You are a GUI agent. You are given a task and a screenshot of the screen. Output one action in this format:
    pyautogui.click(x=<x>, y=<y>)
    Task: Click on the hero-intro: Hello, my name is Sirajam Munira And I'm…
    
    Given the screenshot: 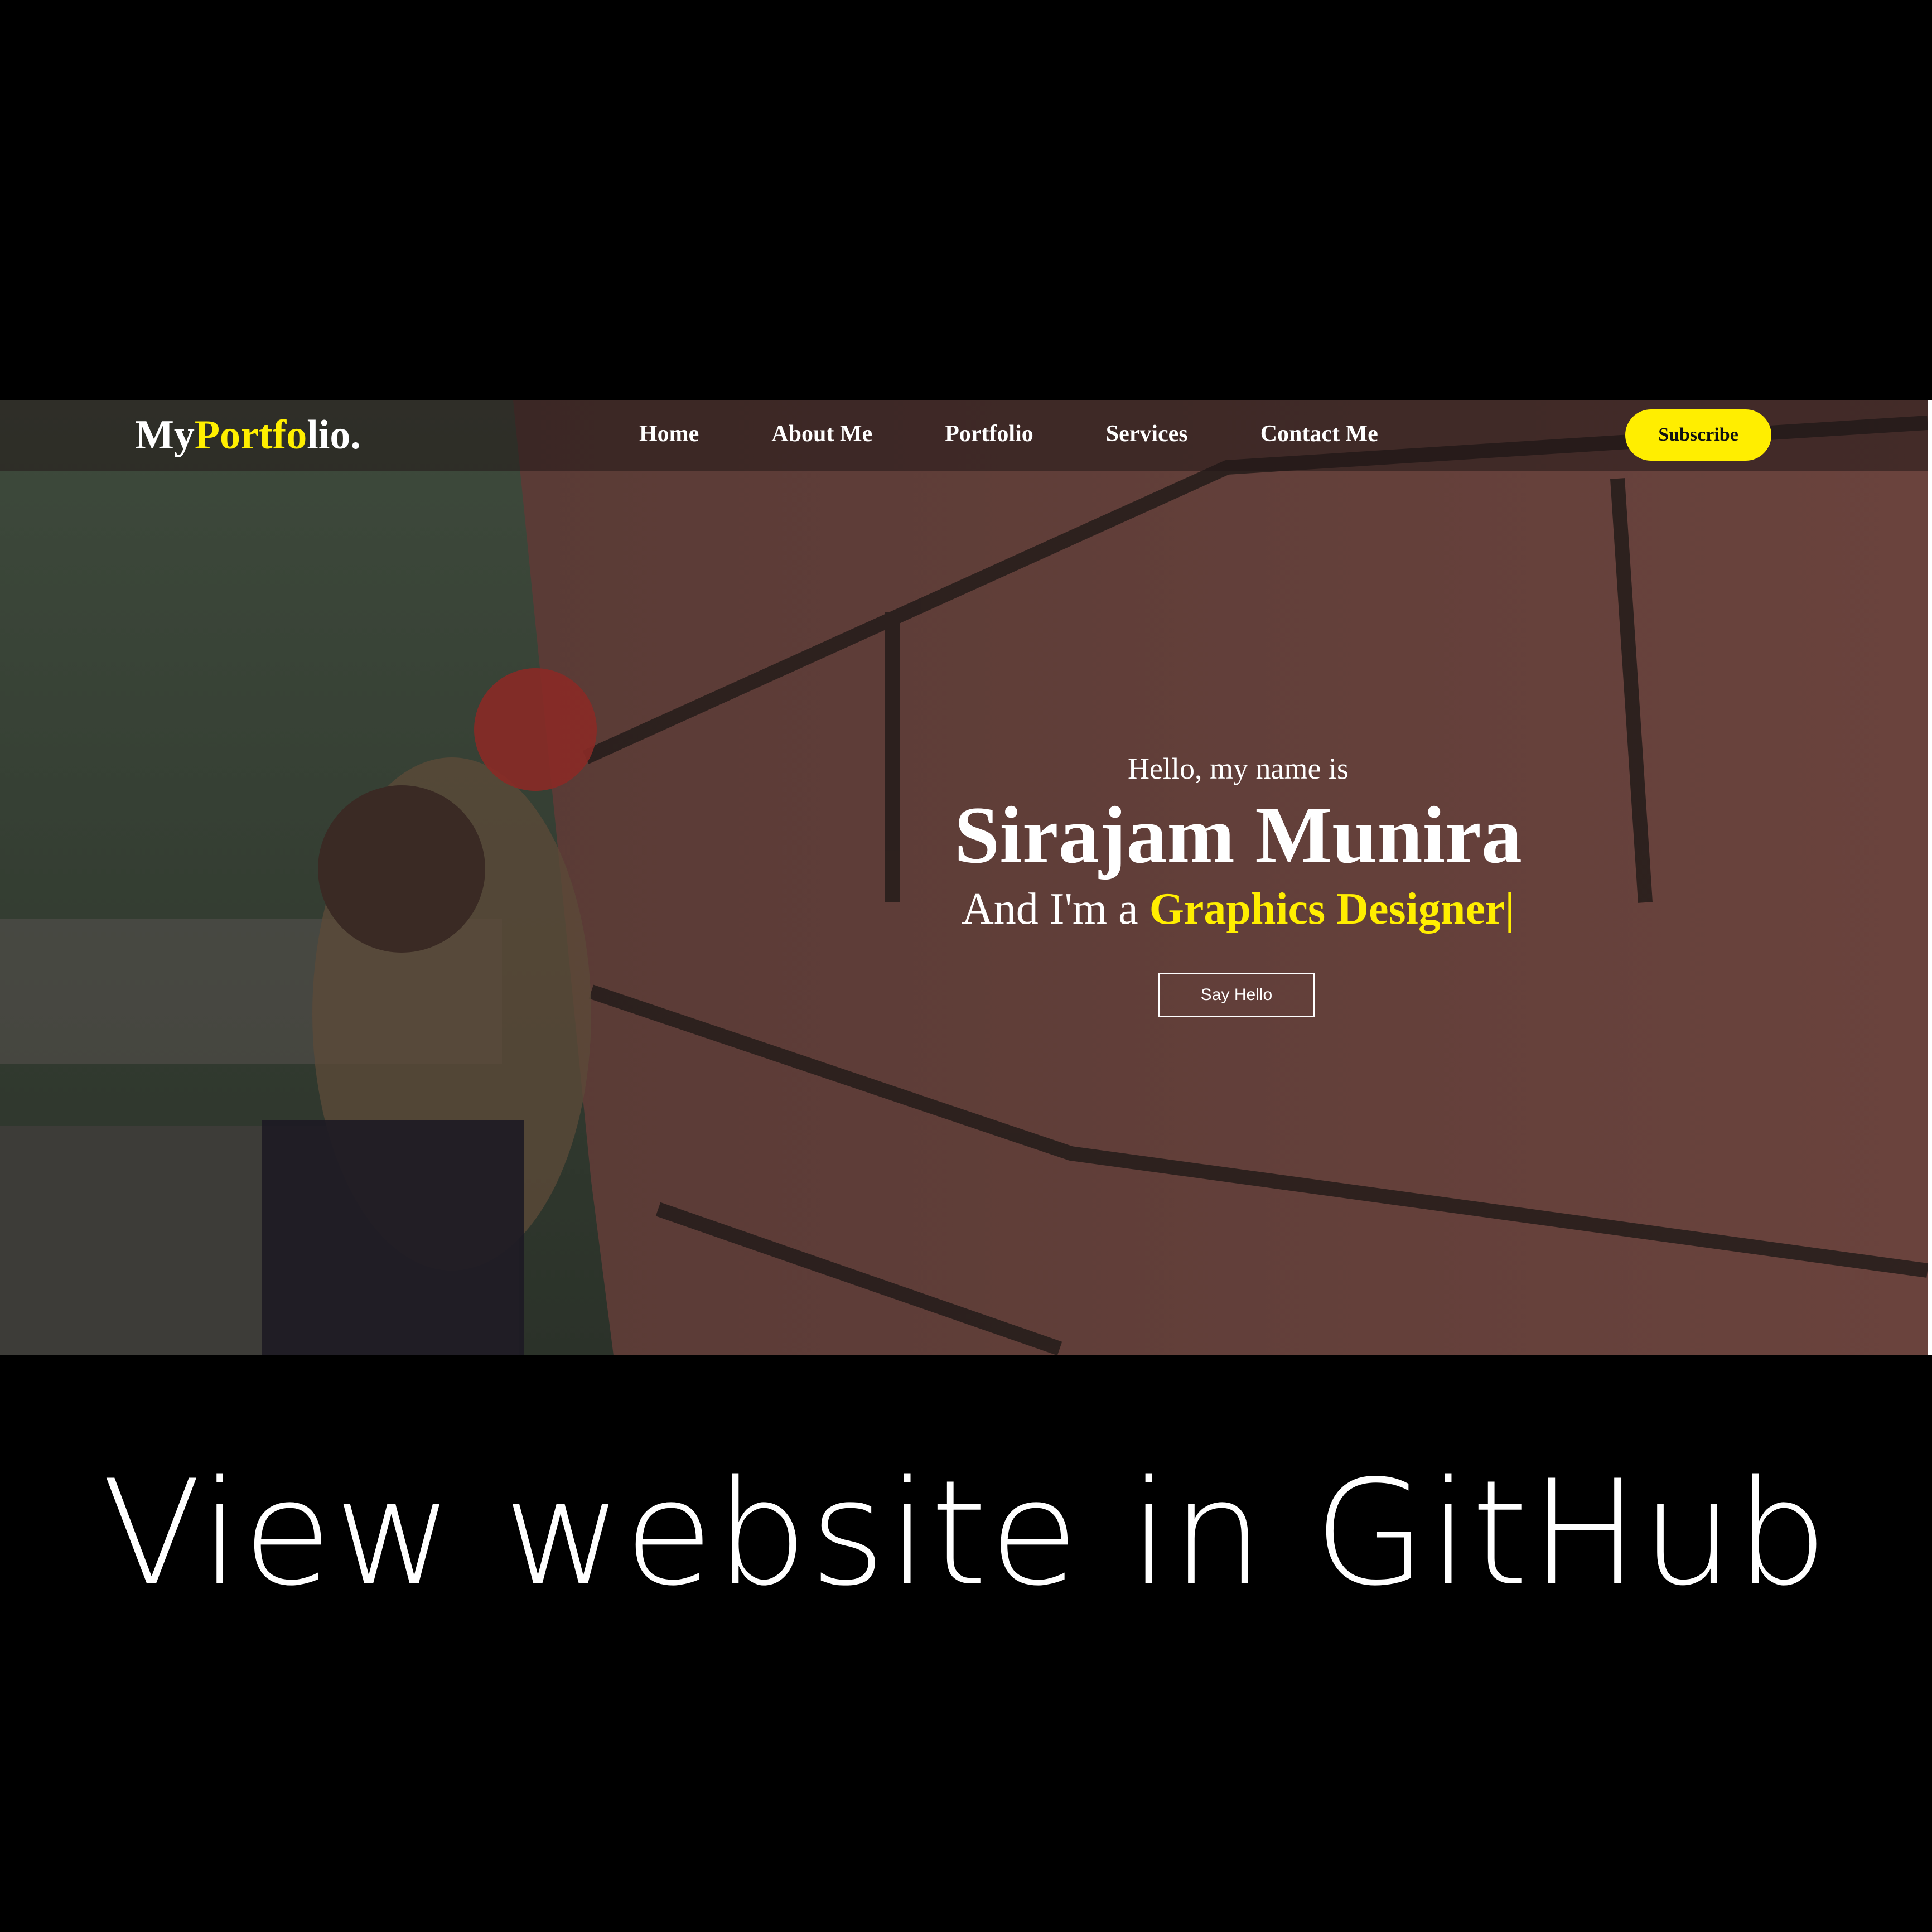 What is the action you would take?
    pyautogui.click(x=1238, y=843)
    